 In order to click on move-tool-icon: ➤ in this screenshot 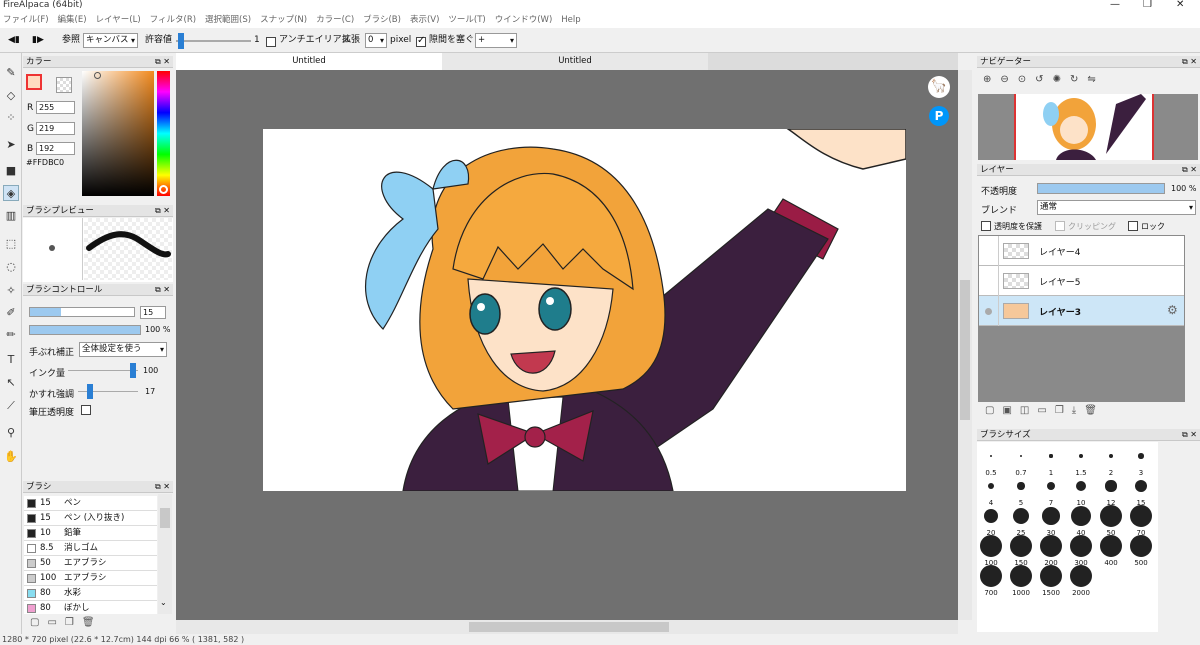, I will do `click(11, 145)`.